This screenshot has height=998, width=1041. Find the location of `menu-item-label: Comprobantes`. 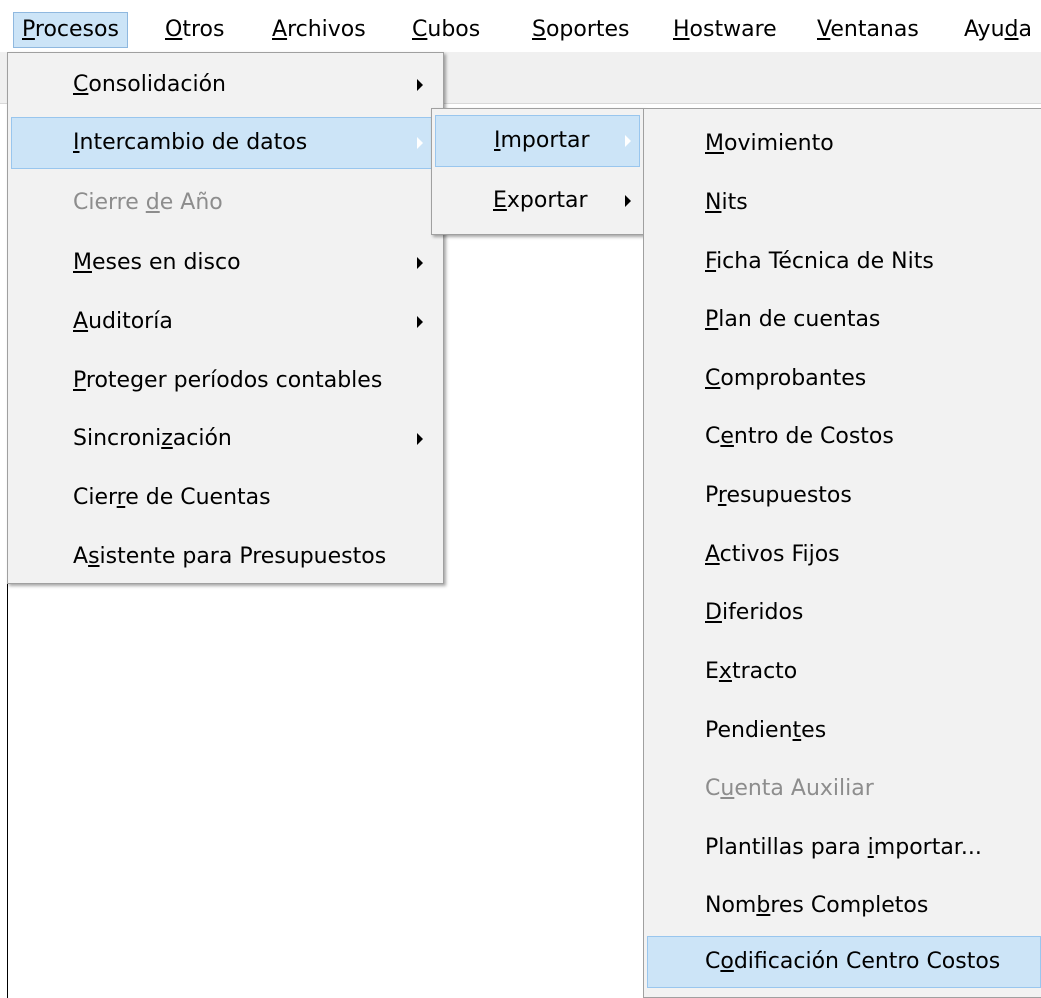

menu-item-label: Comprobantes is located at coordinates (786, 378).